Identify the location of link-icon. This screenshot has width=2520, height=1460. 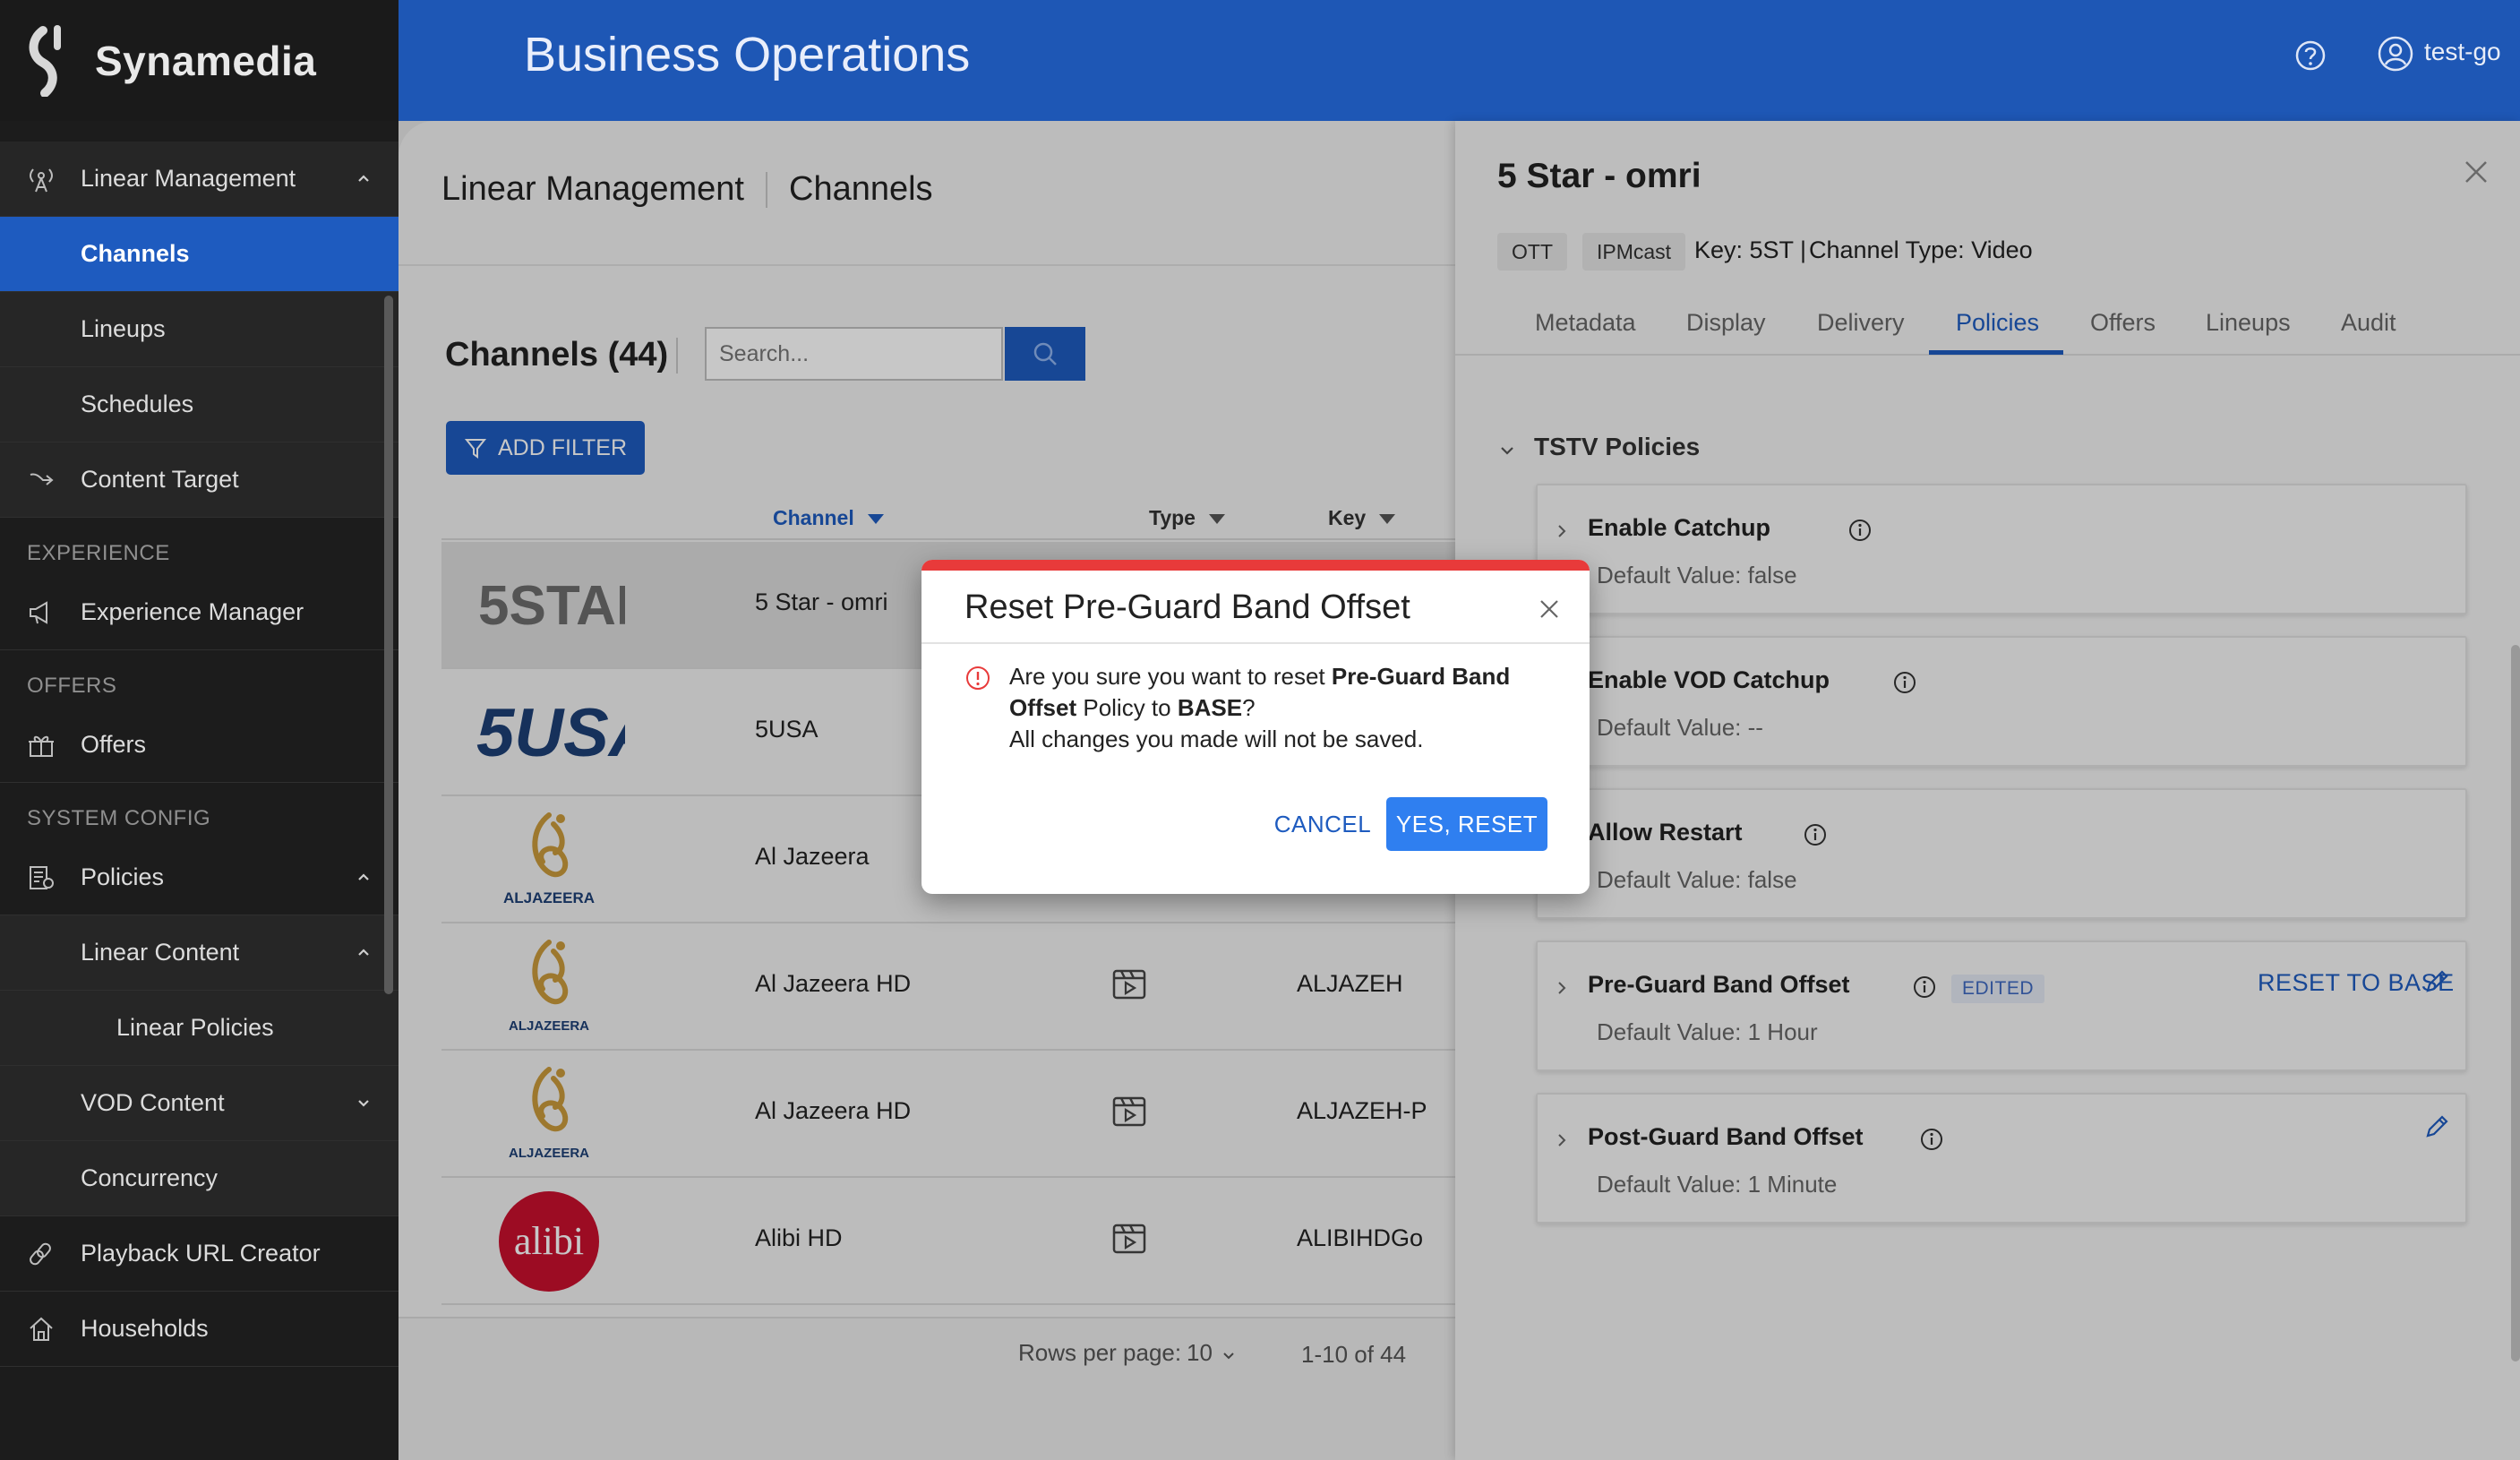
(40, 1254).